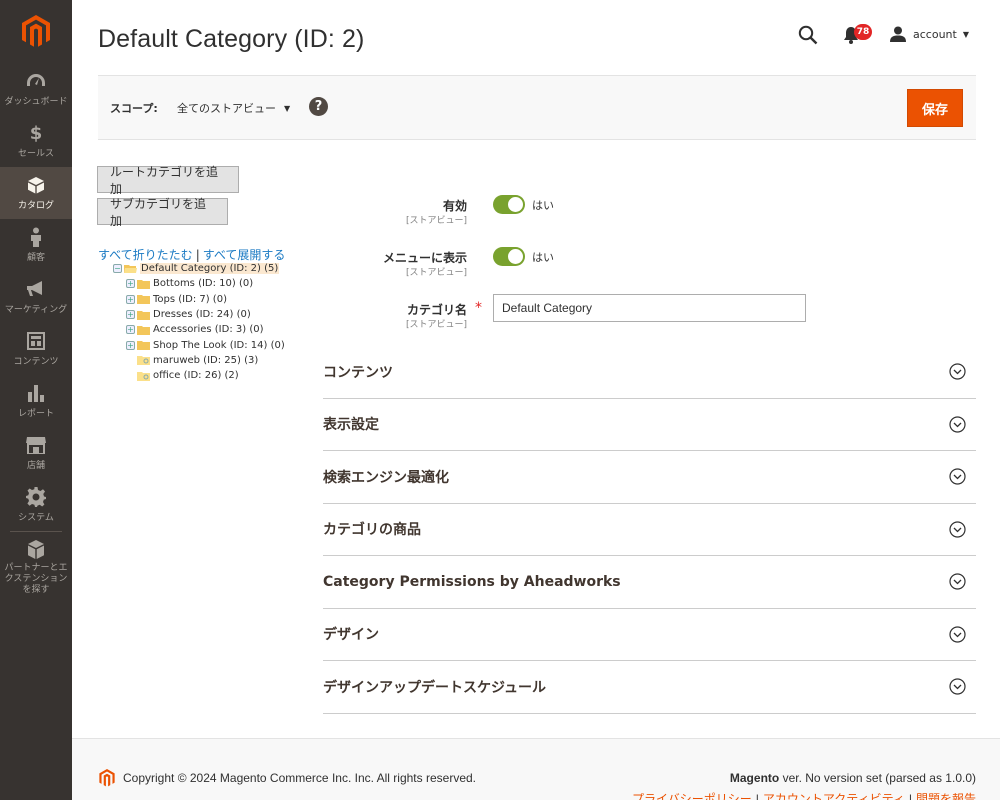 This screenshot has width=1000, height=800. Describe the element at coordinates (649, 425) in the screenshot. I see `section-display-settings: 表示設定` at that location.